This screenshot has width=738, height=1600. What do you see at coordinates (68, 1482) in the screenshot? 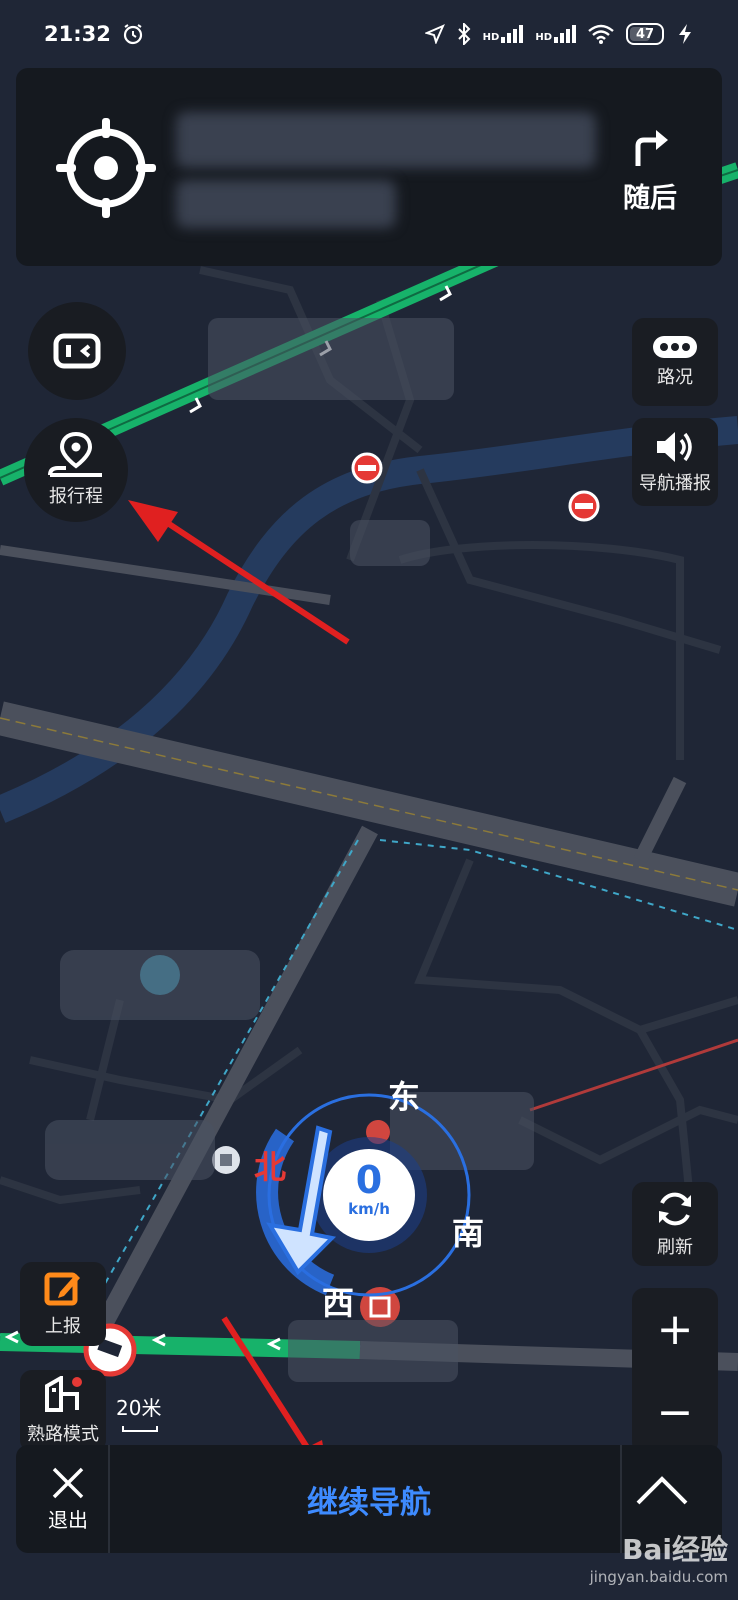
I see `close-icon` at bounding box center [68, 1482].